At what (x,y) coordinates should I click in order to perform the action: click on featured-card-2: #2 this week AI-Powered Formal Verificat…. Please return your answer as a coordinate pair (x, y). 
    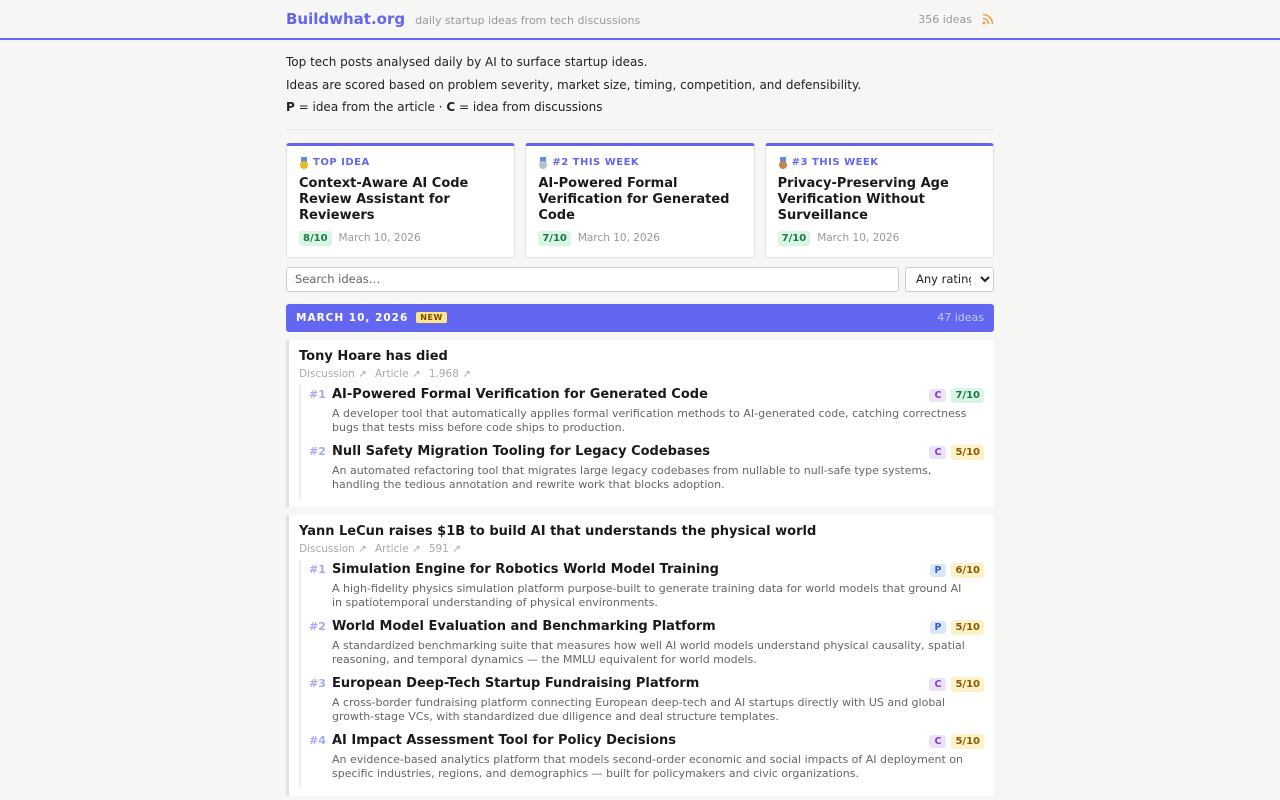
    Looking at the image, I should click on (640, 200).